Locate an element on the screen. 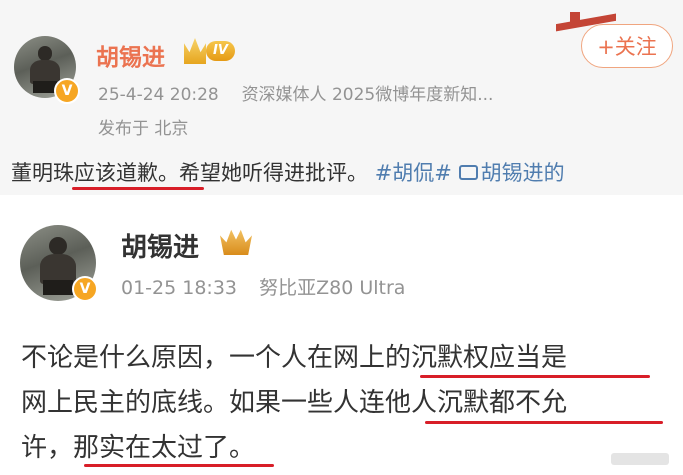  post-location: 发布于 北京 is located at coordinates (143, 129).